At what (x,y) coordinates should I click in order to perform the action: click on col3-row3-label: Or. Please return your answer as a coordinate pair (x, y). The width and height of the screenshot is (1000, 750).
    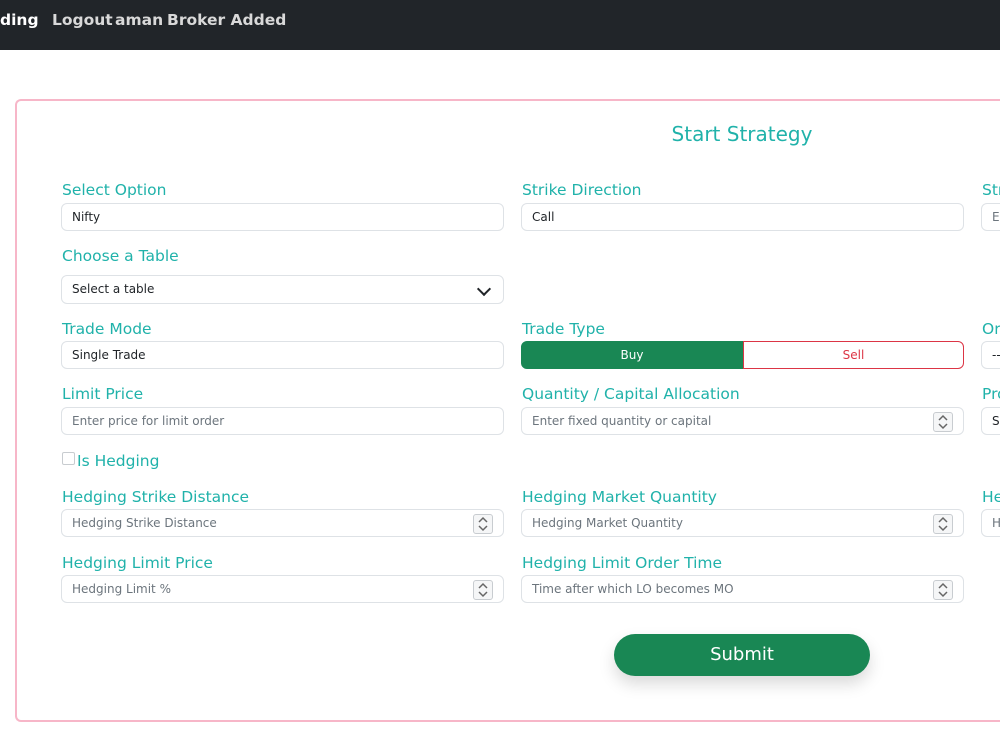
    Looking at the image, I should click on (991, 329).